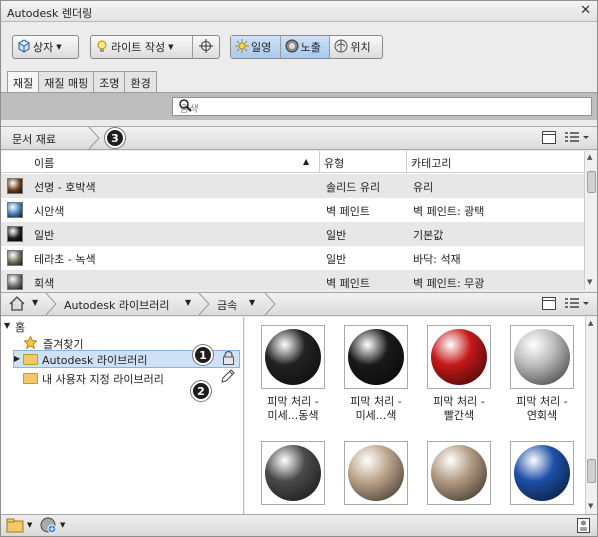  Describe the element at coordinates (336, 259) in the screenshot. I see `row-type: 일반` at that location.